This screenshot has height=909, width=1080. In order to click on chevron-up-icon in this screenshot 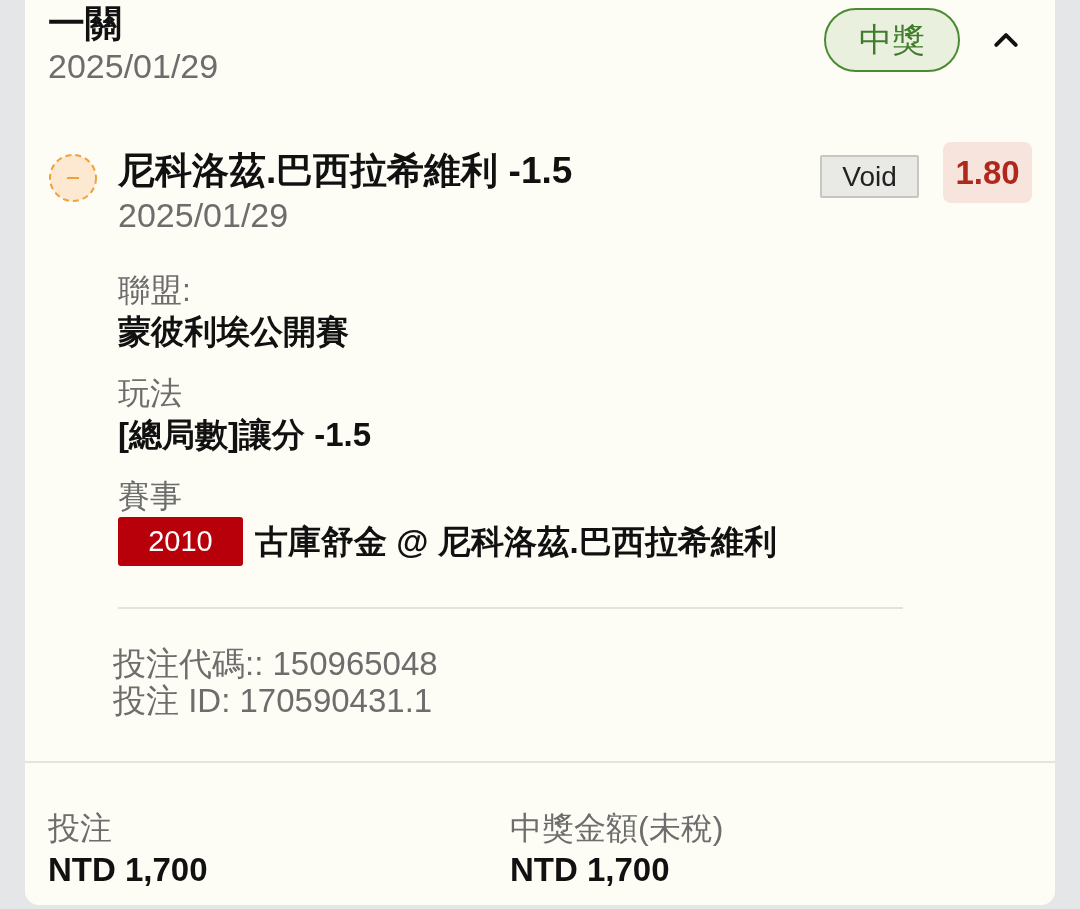, I will do `click(1006, 40)`.